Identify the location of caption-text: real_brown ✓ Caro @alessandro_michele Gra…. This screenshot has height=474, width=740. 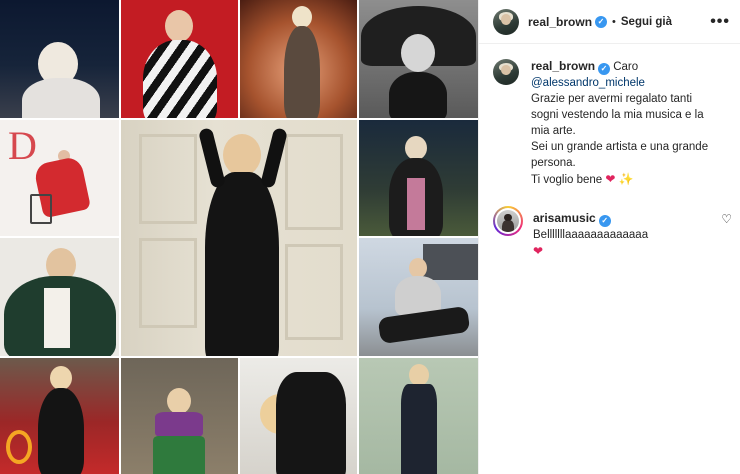
(626, 123).